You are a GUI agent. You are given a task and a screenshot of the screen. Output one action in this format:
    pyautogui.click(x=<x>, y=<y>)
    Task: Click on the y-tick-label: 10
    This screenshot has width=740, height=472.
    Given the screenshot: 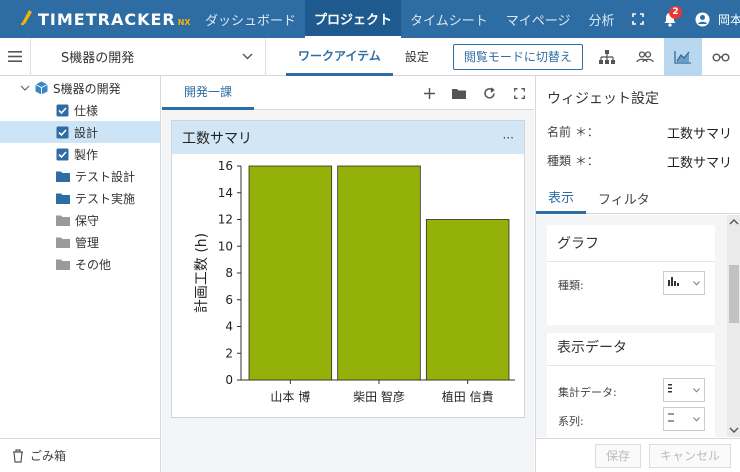 What is the action you would take?
    pyautogui.click(x=225, y=246)
    